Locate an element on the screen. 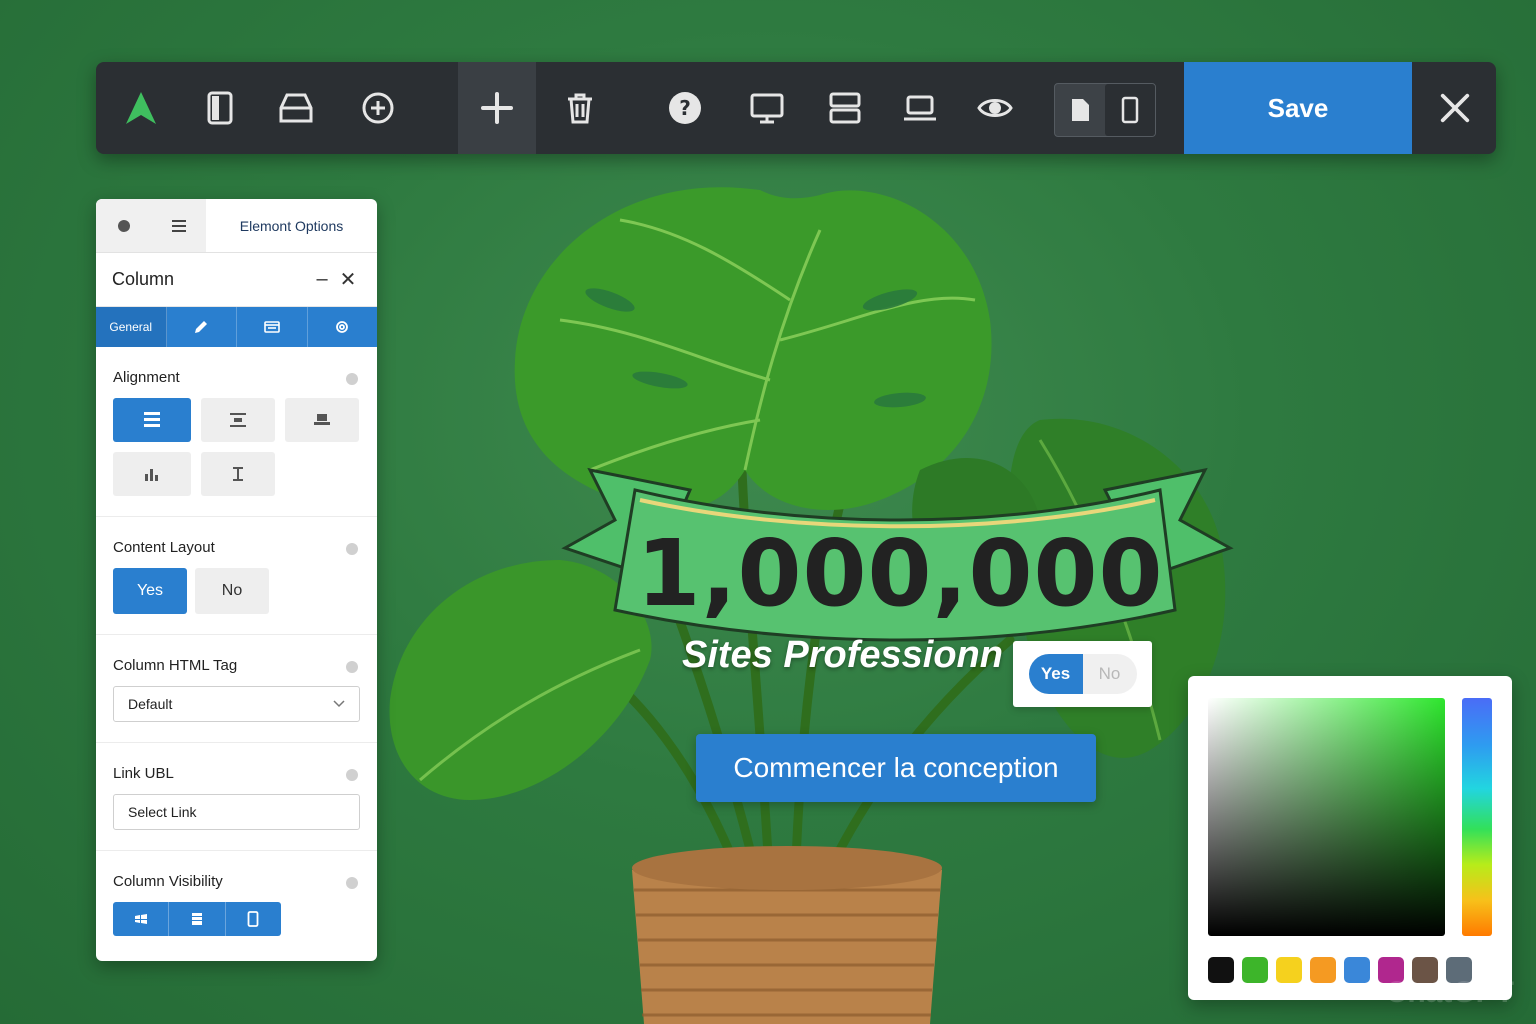 Image resolution: width=1536 pixels, height=1024 pixels. align-bottom-icon is located at coordinates (322, 419).